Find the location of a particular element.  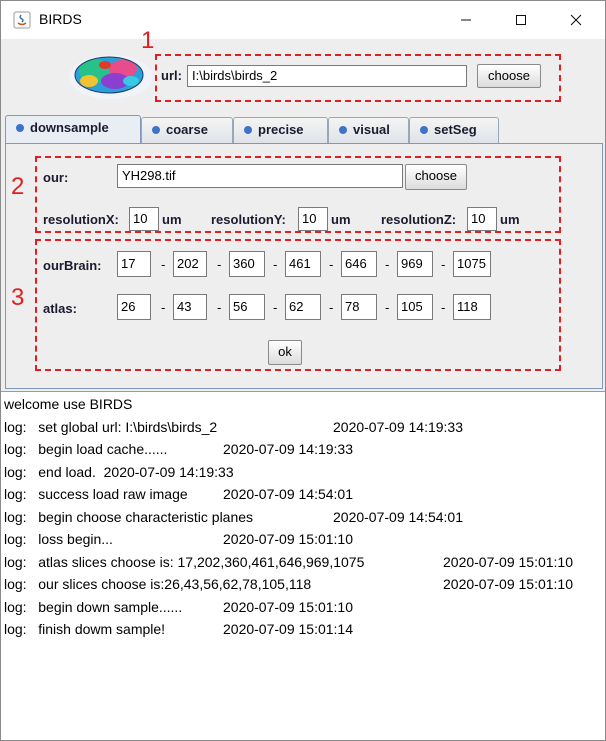

tab-coarse: coarse is located at coordinates (187, 130).